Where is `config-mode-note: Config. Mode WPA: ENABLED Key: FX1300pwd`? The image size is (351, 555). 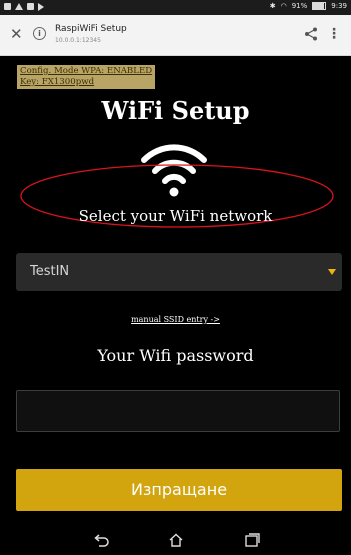
config-mode-note: Config. Mode WPA: ENABLED Key: FX1300pwd is located at coordinates (86, 77).